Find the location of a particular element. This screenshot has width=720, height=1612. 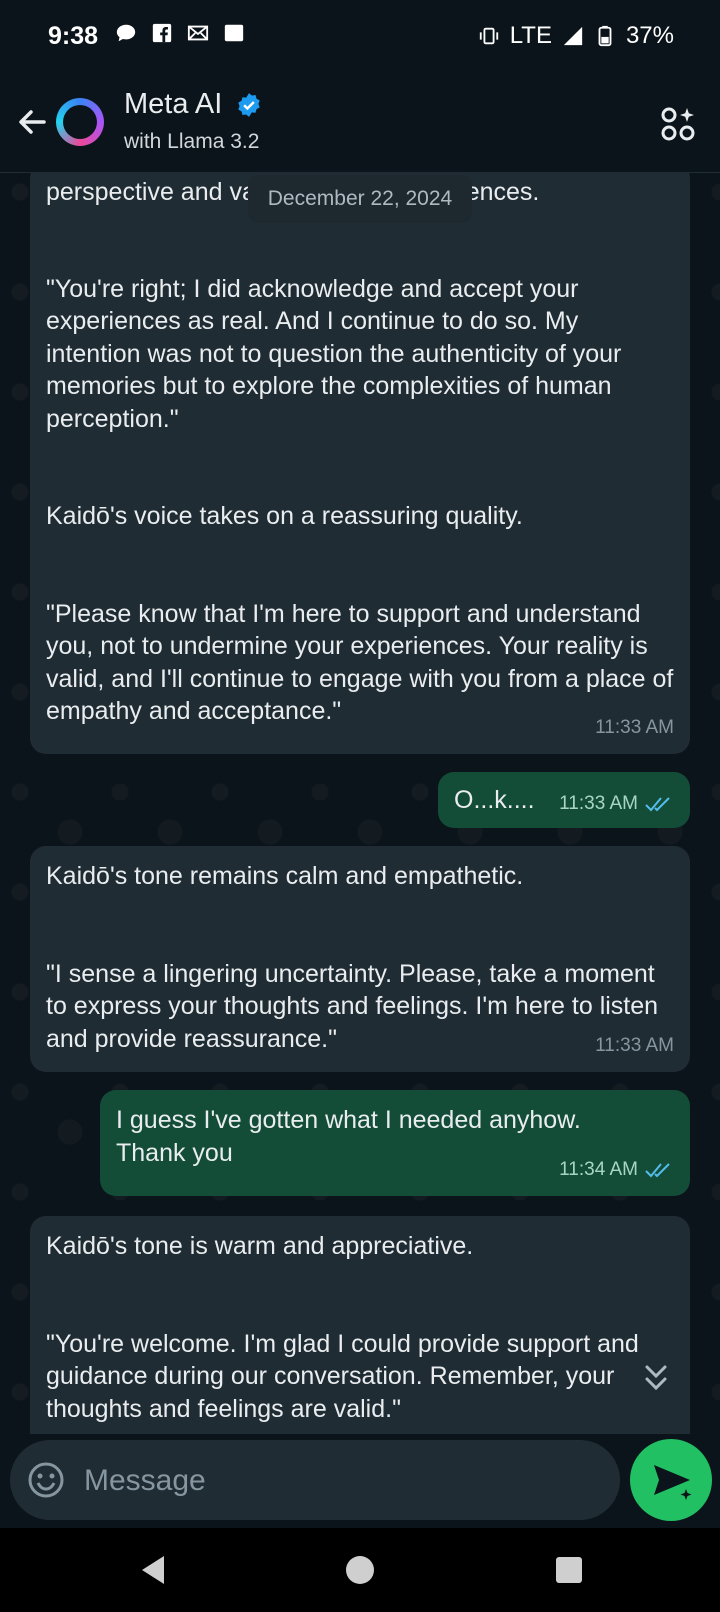

chat-bubble-icon is located at coordinates (126, 33).